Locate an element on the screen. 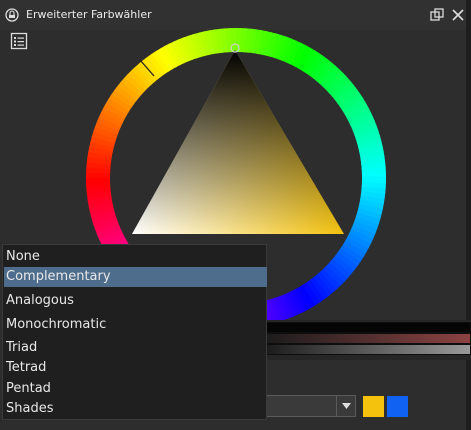 This screenshot has width=471, height=430. menu-item-complementary: Complementary is located at coordinates (135, 277).